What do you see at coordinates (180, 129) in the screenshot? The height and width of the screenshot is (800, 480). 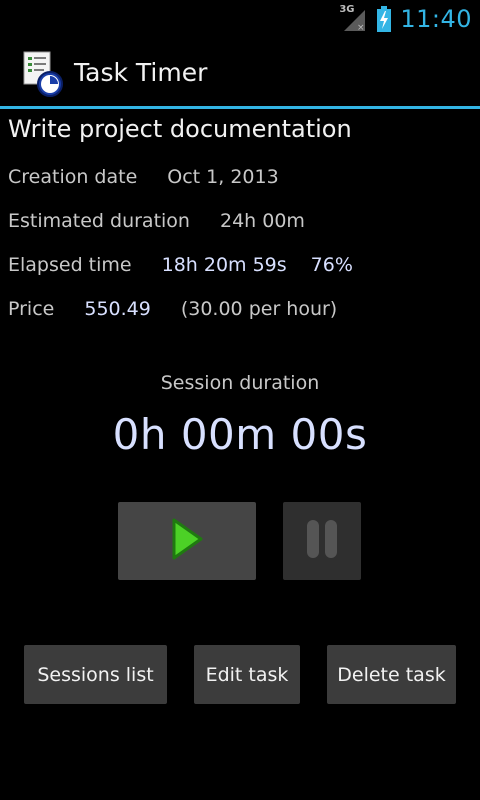 I see `task-name: Write project documentation` at bounding box center [180, 129].